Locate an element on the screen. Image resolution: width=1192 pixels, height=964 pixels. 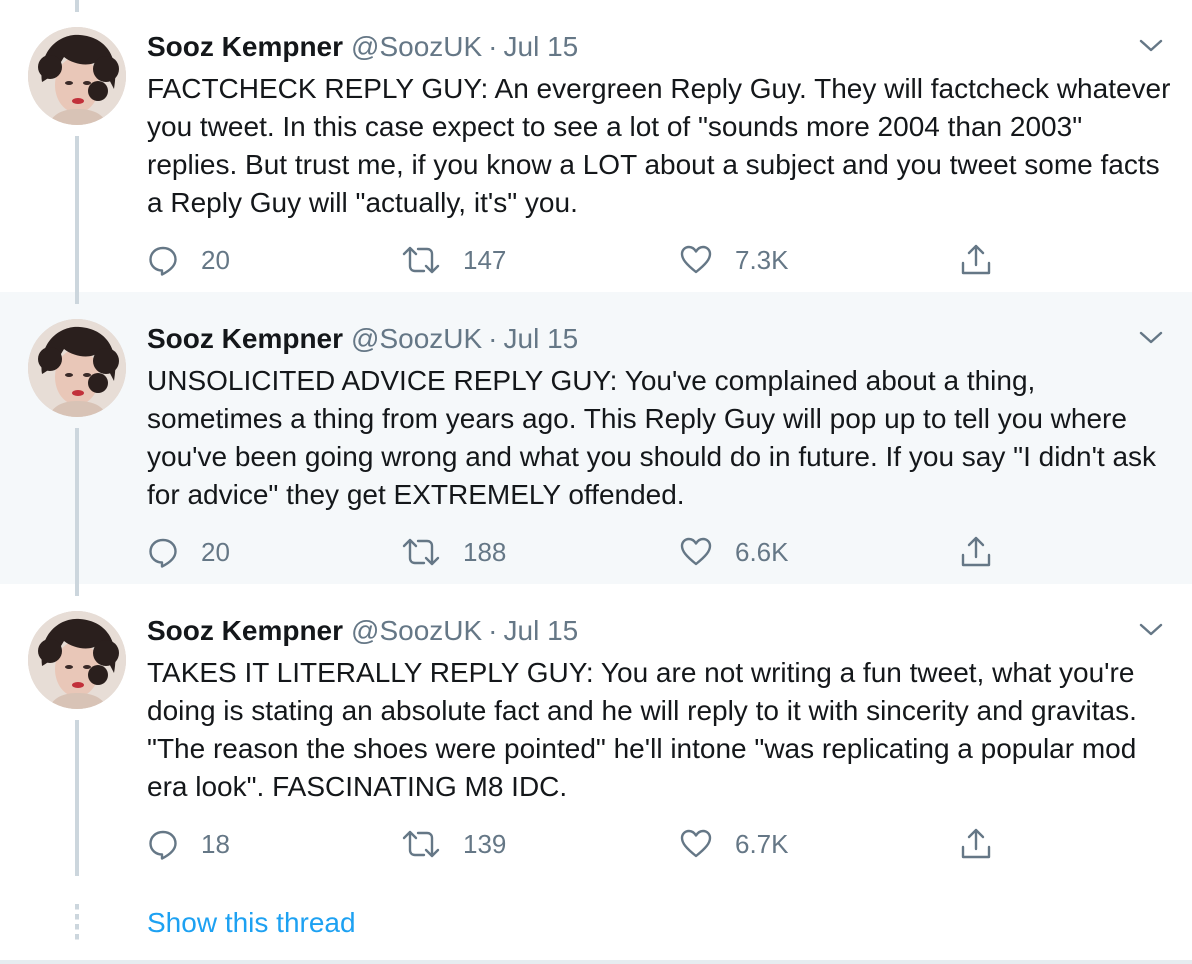
like-count: 6.6K is located at coordinates (762, 552).